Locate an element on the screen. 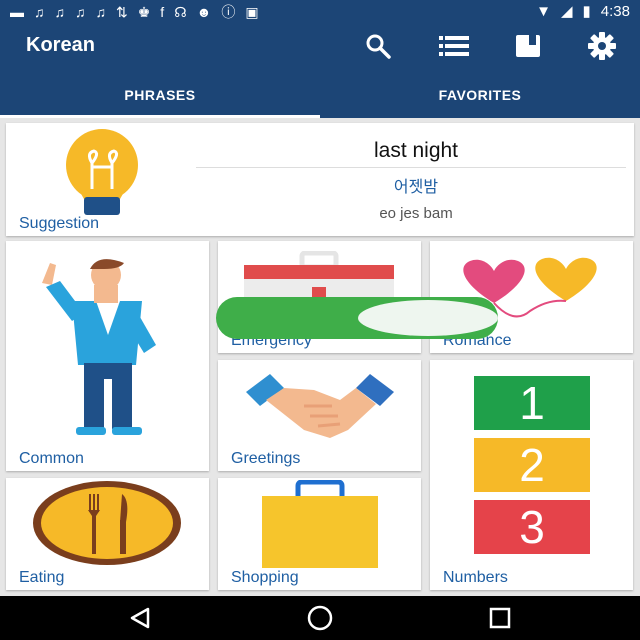 The height and width of the screenshot is (640, 640). tab-phrases: PHRASES is located at coordinates (160, 100).